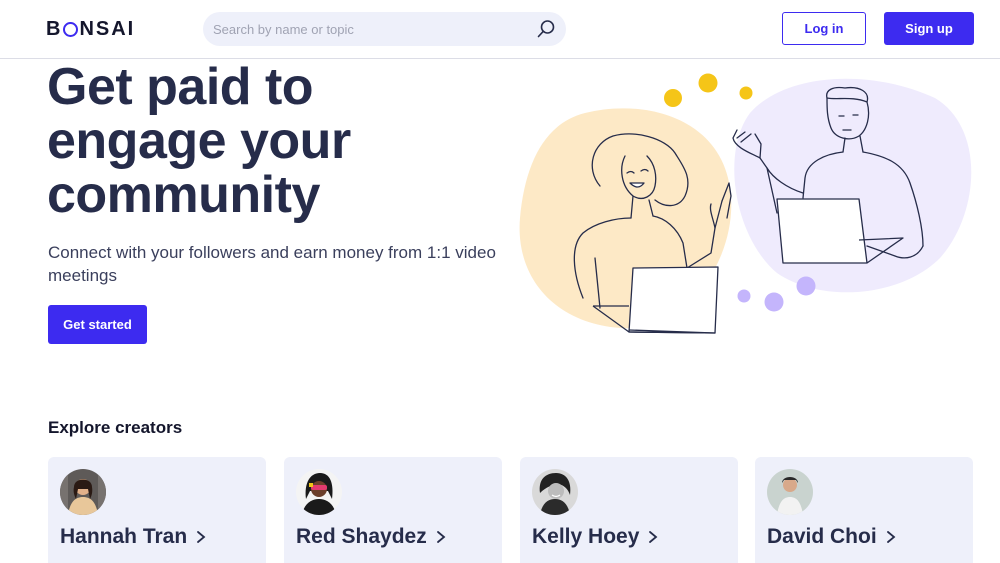  What do you see at coordinates (183, 195) in the screenshot?
I see `hero-title-line-3: community` at bounding box center [183, 195].